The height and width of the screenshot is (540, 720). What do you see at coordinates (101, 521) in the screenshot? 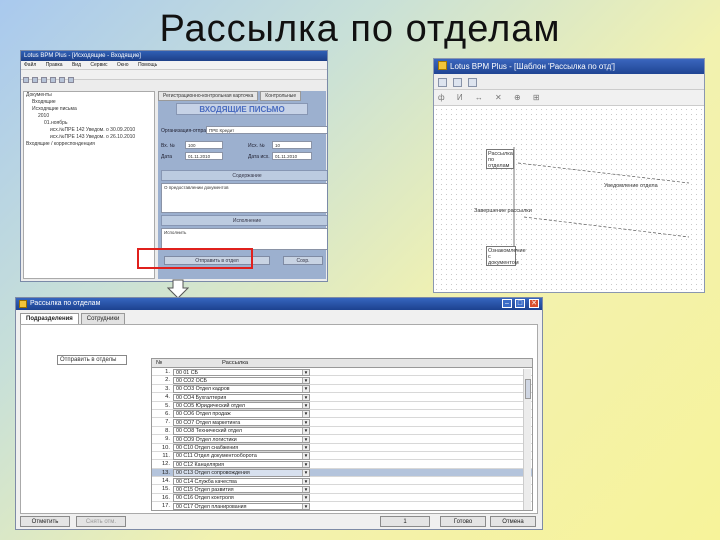
I see `unmark-button: Снять отм.` at bounding box center [101, 521].